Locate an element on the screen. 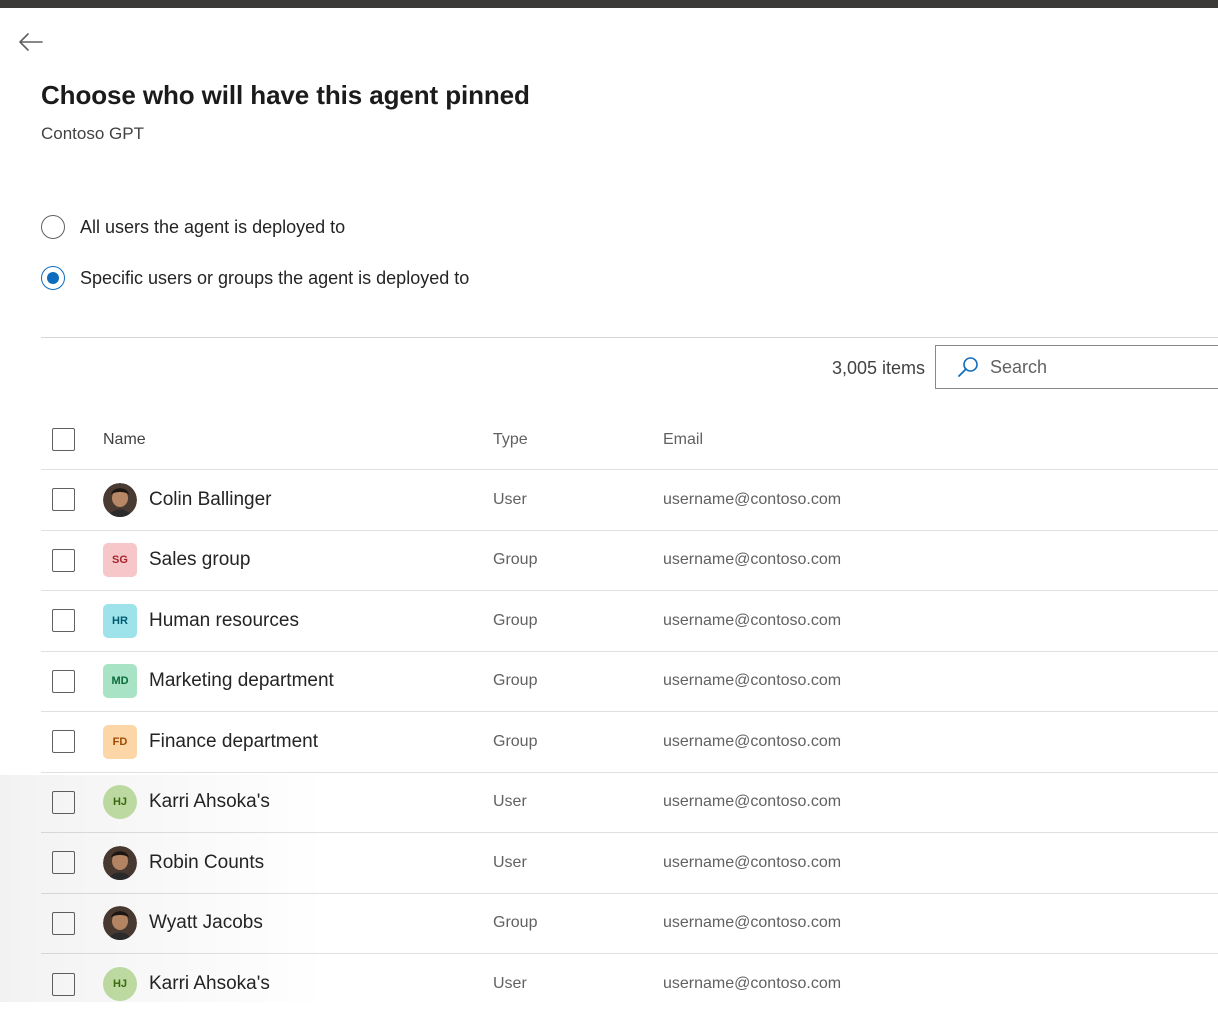 This screenshot has width=1218, height=1015. top-bar is located at coordinates (609, 4).